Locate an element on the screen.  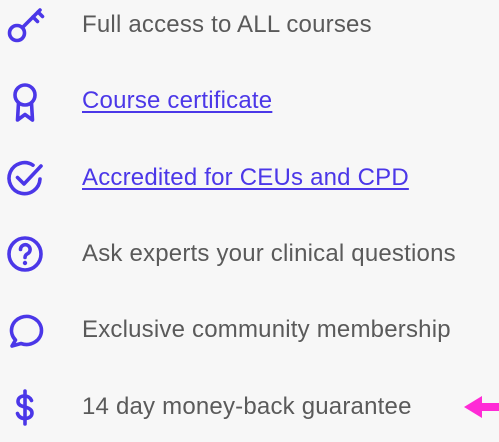
feature-item-guarantee: 14 day money-back guarantee is located at coordinates (249, 412).